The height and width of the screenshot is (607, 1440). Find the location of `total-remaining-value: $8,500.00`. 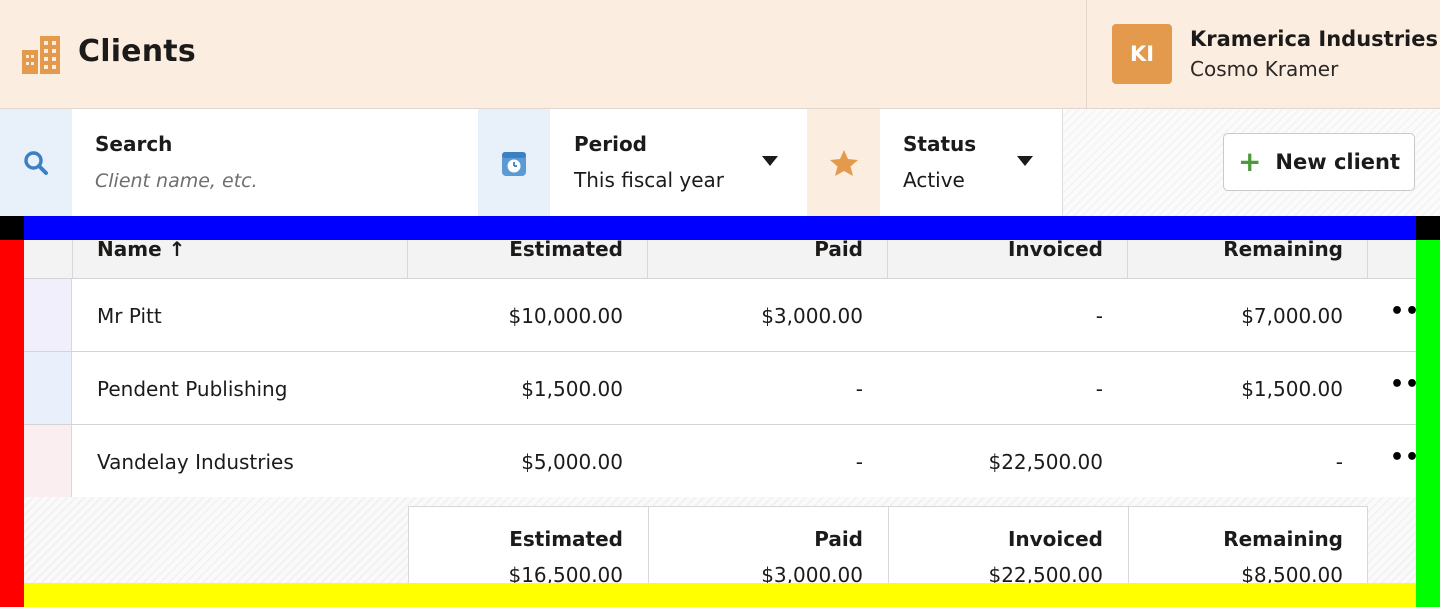

total-remaining-value: $8,500.00 is located at coordinates (1292, 573).